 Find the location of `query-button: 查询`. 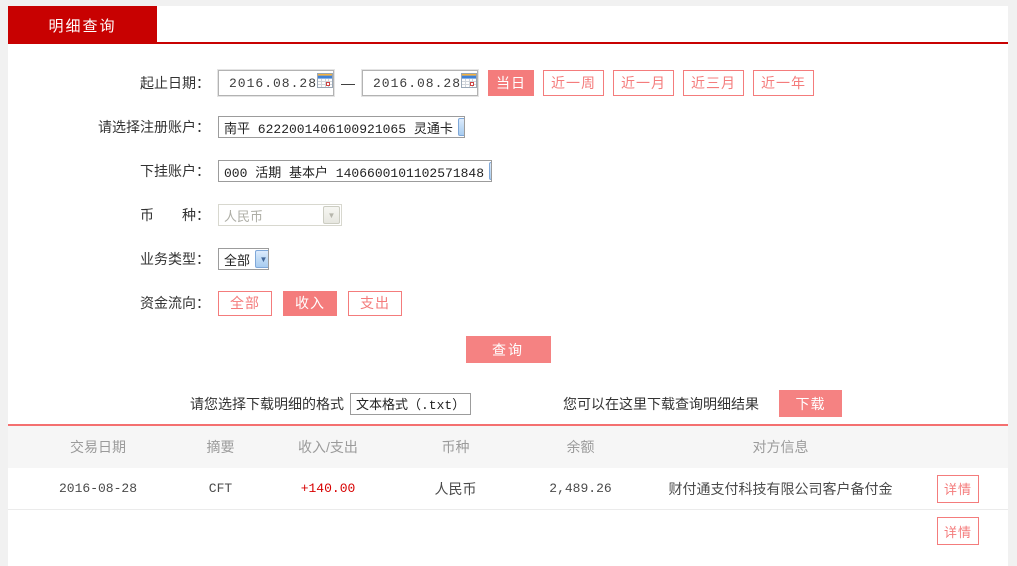

query-button: 查询 is located at coordinates (508, 349).